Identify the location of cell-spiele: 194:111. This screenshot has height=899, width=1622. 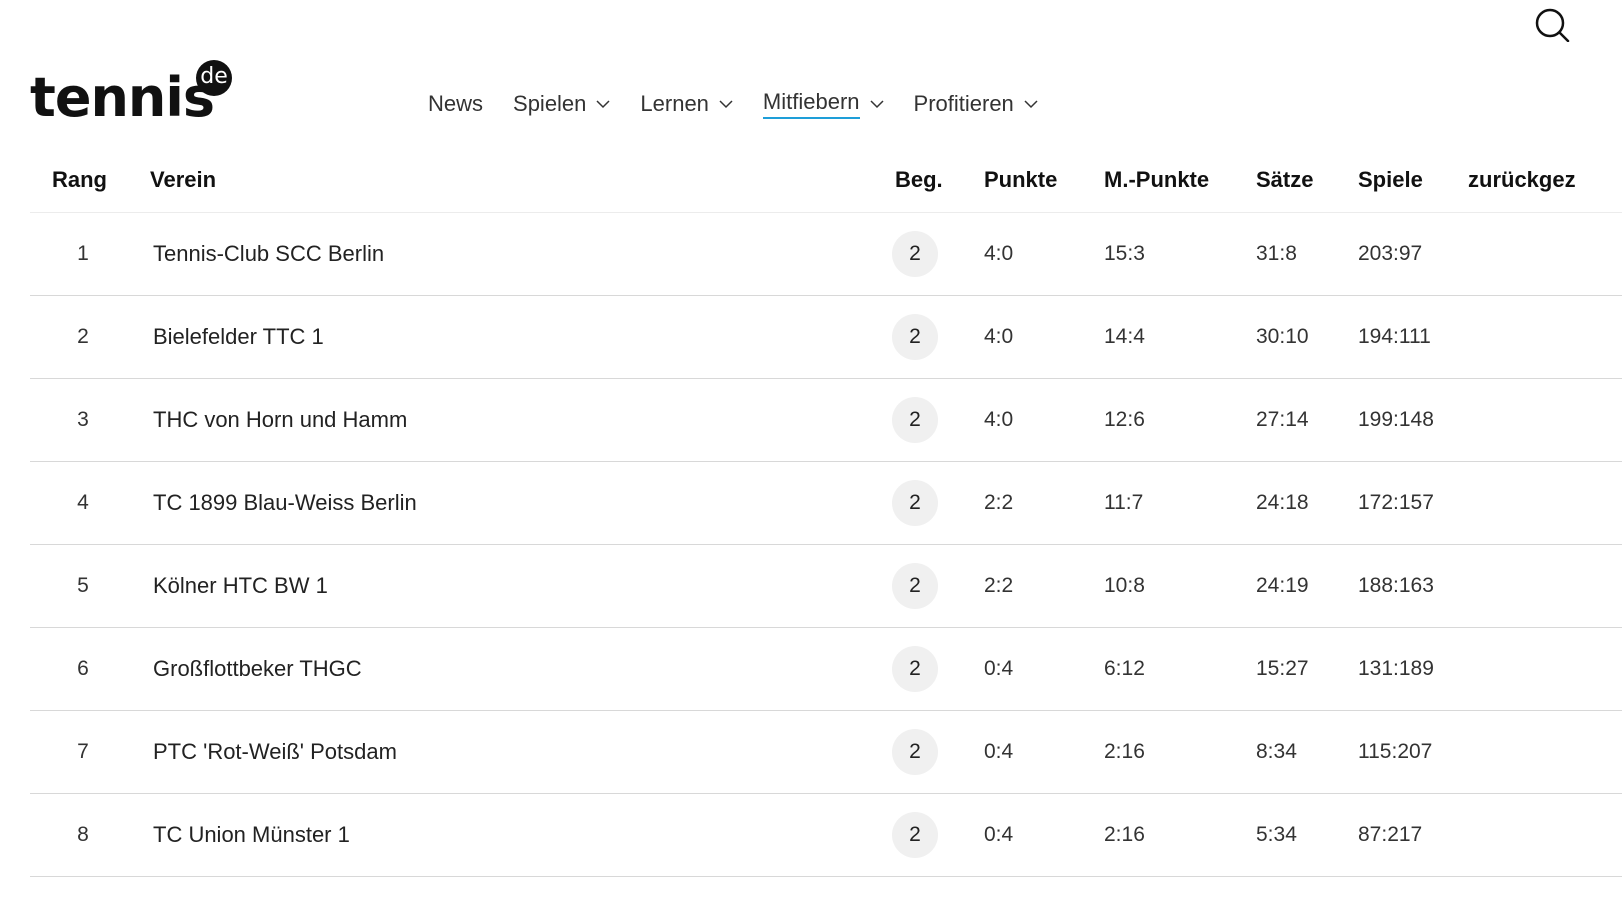
(1394, 336).